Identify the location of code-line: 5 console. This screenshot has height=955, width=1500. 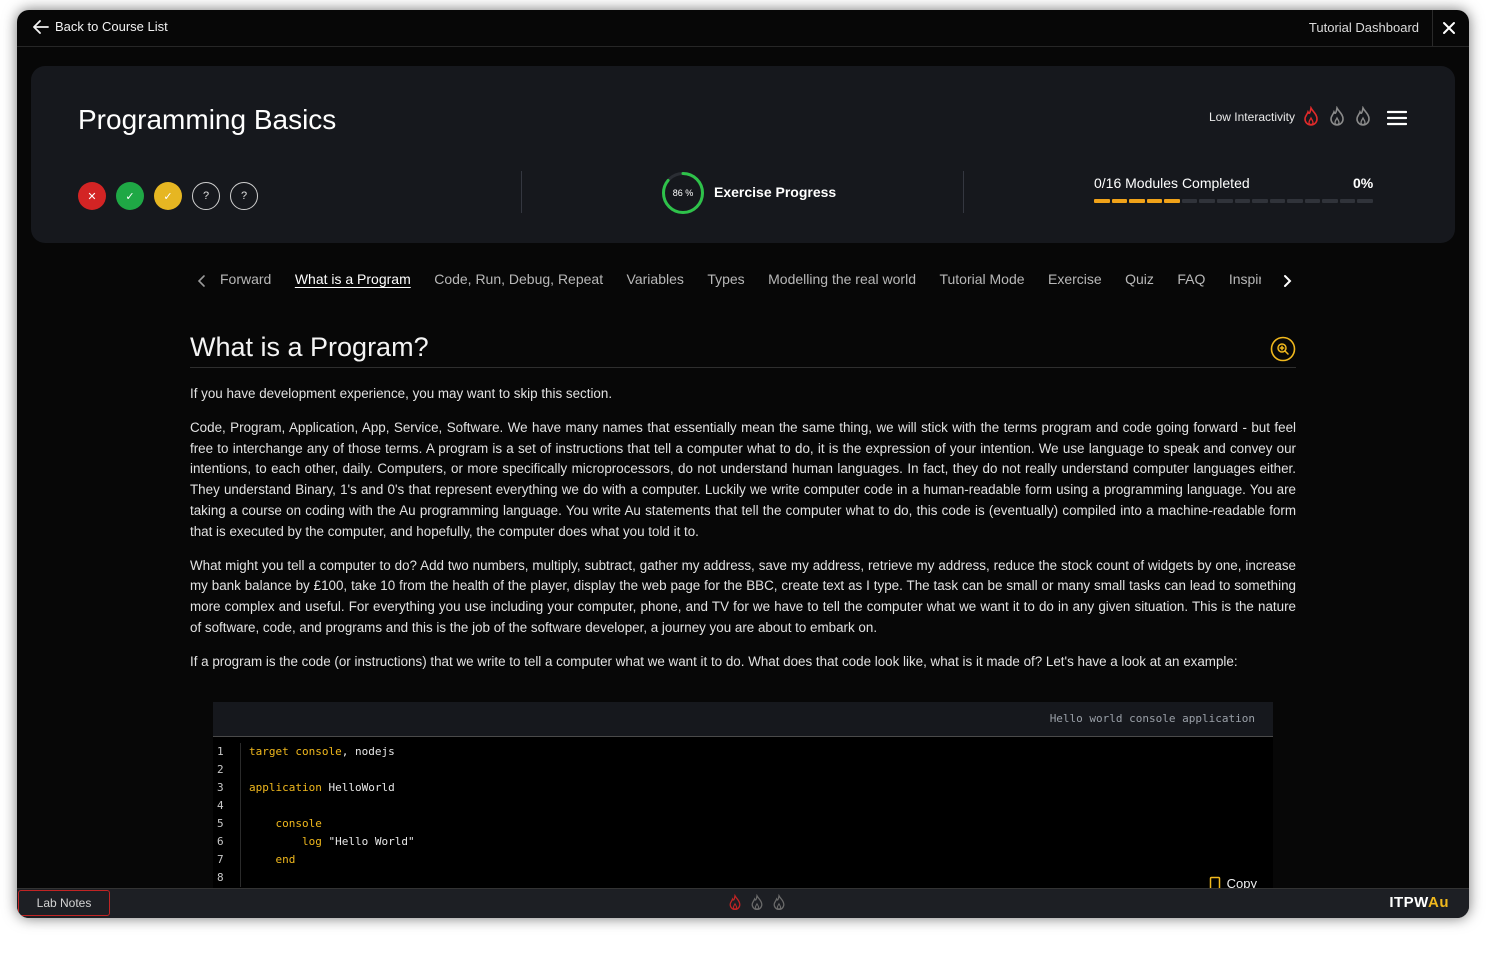
(743, 824).